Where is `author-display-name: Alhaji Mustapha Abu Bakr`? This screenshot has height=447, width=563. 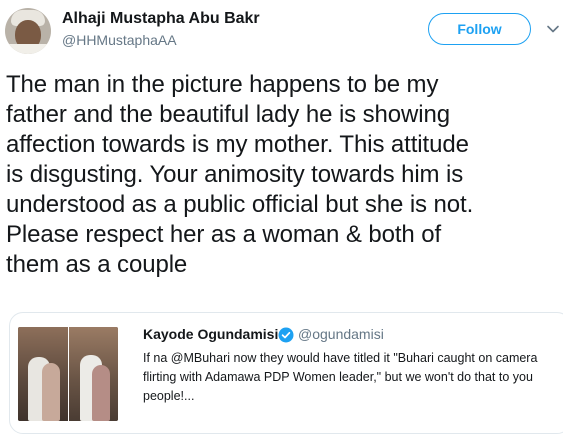
author-display-name: Alhaji Mustapha Abu Bakr is located at coordinates (161, 19).